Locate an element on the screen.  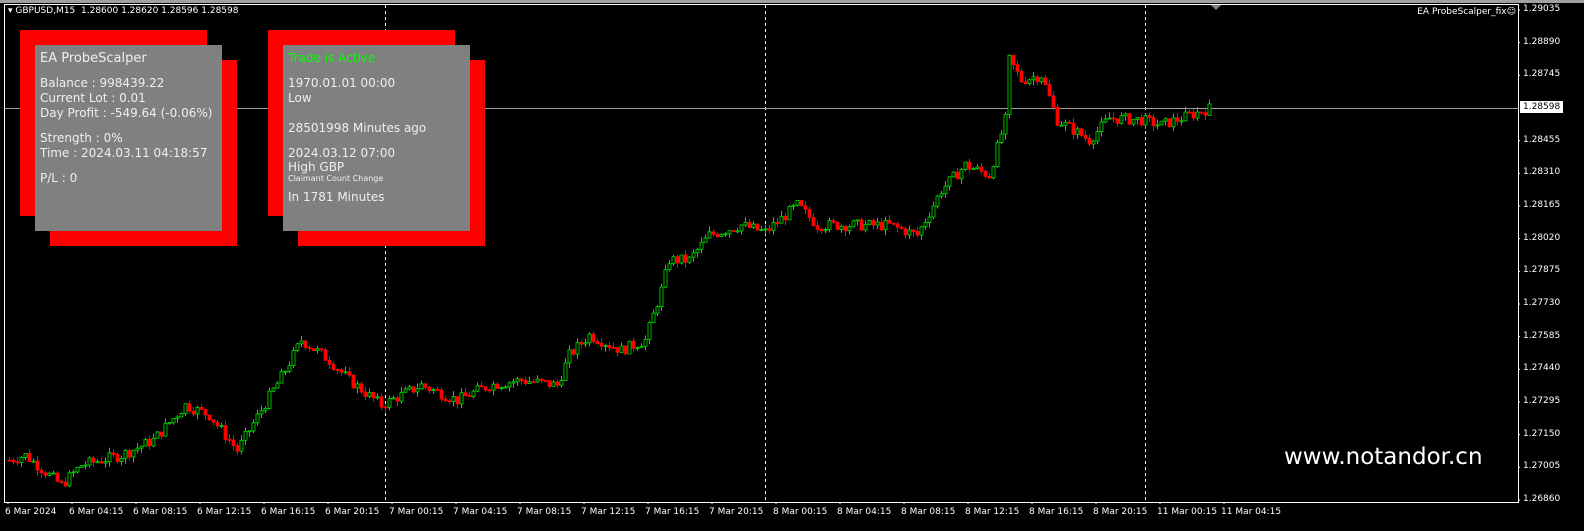
price-tick: 1.28890 is located at coordinates (1542, 41).